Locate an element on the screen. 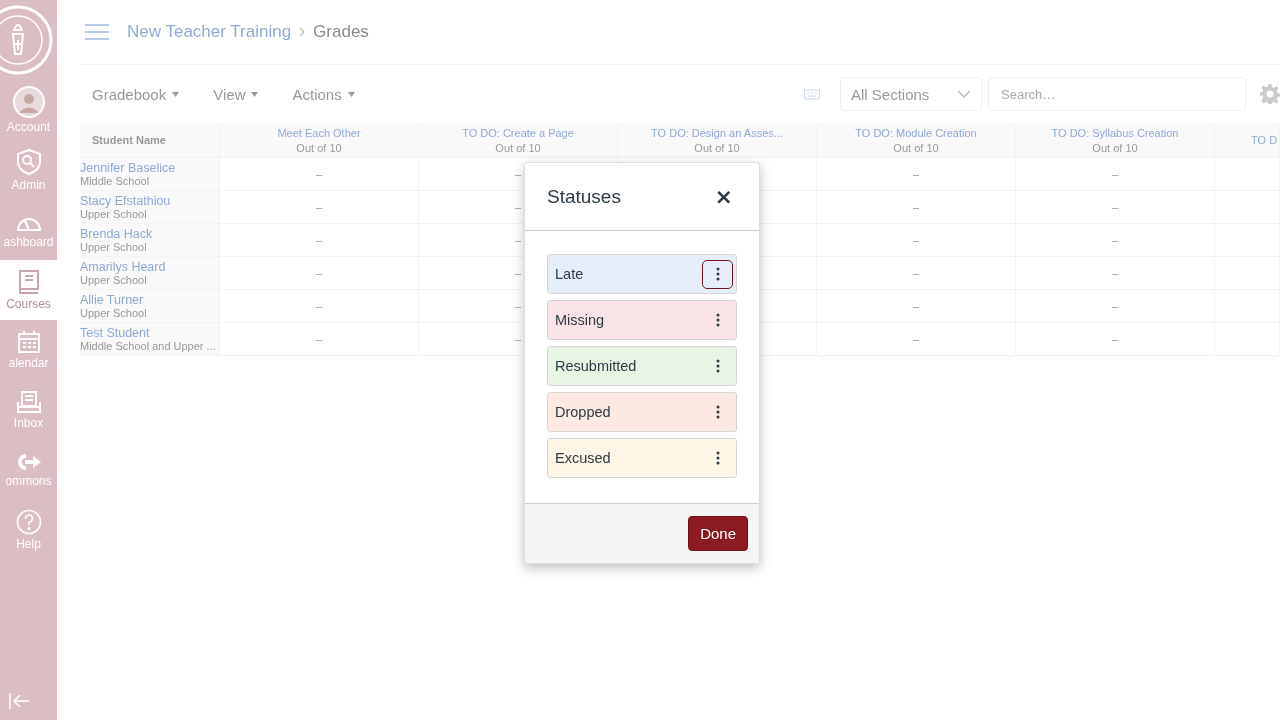  assignment-header: TO DO: Syllabus Creation Out of 10 is located at coordinates (1115, 140).